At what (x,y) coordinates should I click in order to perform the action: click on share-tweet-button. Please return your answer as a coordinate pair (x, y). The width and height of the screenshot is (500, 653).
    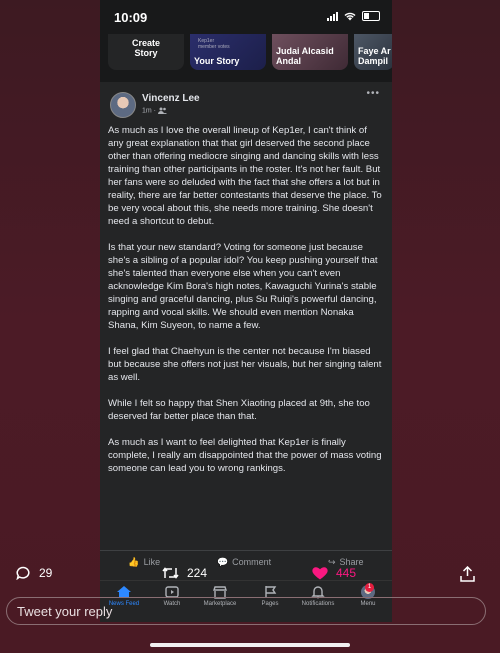
    Looking at the image, I should click on (467, 574).